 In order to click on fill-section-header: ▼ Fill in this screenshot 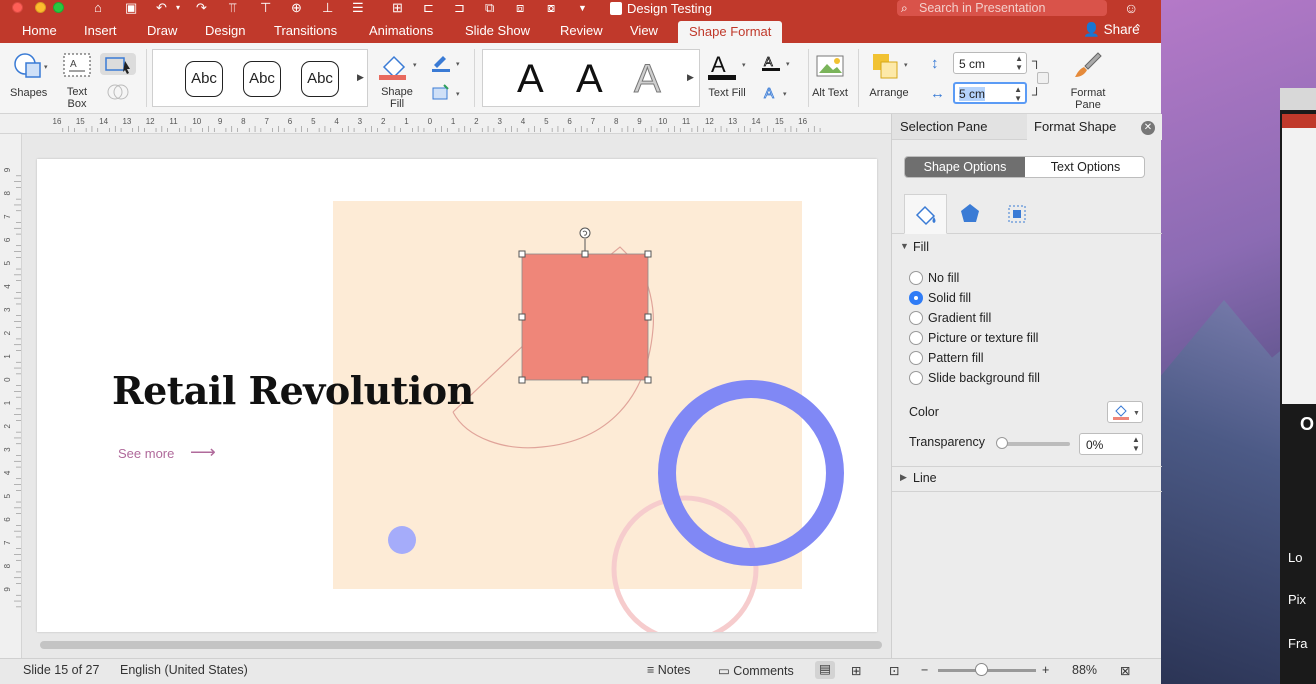, I will do `click(1027, 248)`.